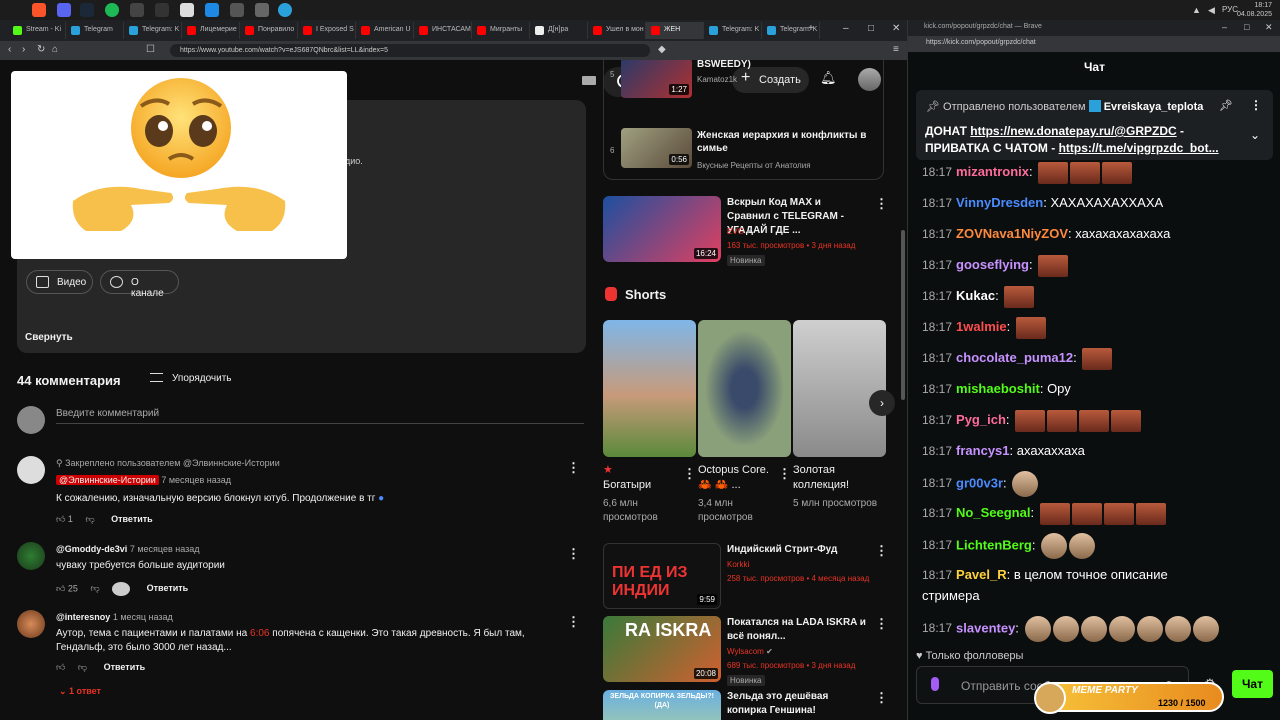 The width and height of the screenshot is (1280, 720). Describe the element at coordinates (662, 705) in the screenshot. I see `video-thumbnail: ЗЕЛЬДА КОПИРКА ЗЕЛЬДЫ?! (ДА)` at that location.